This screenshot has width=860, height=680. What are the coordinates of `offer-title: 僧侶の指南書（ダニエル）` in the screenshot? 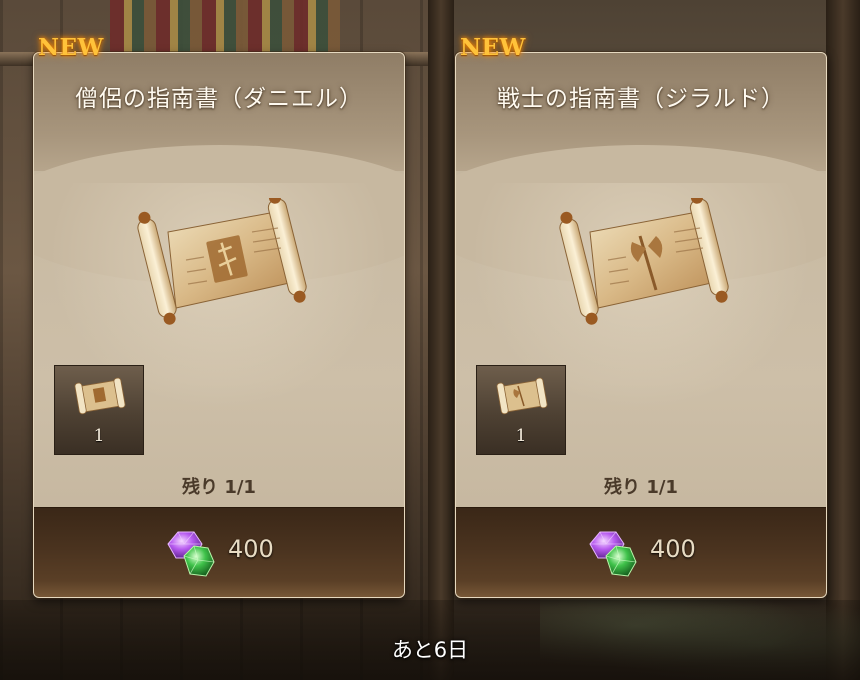 It's located at (219, 99).